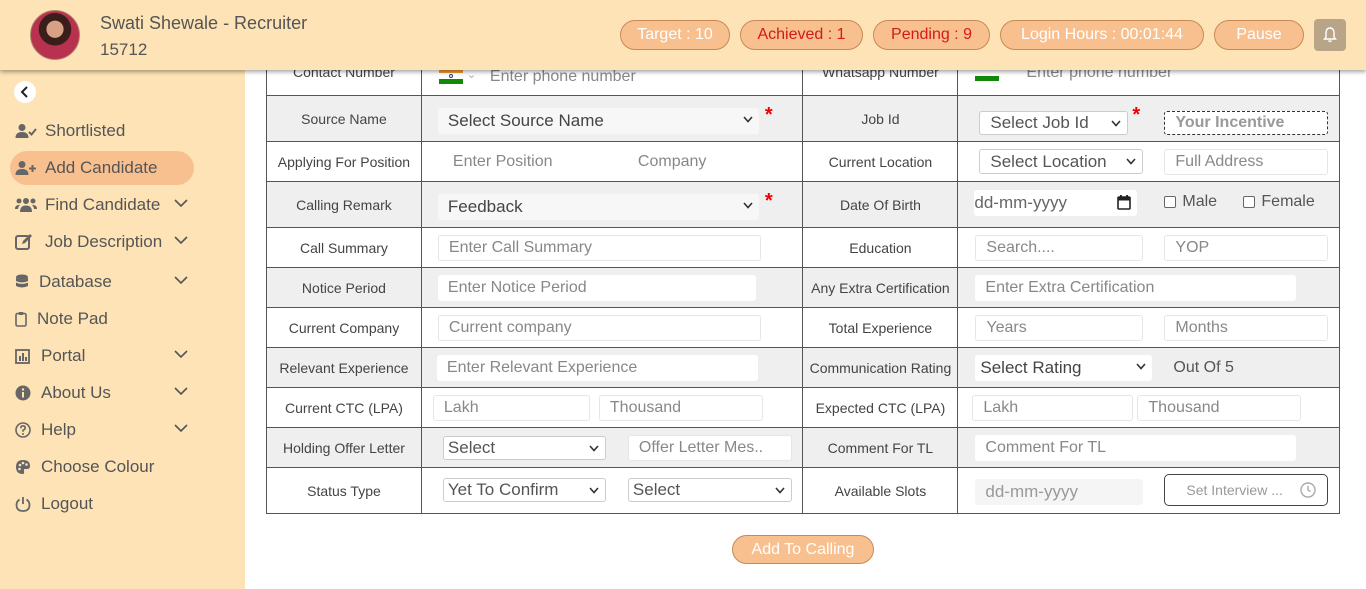  I want to click on chevron-left-icon, so click(24, 92).